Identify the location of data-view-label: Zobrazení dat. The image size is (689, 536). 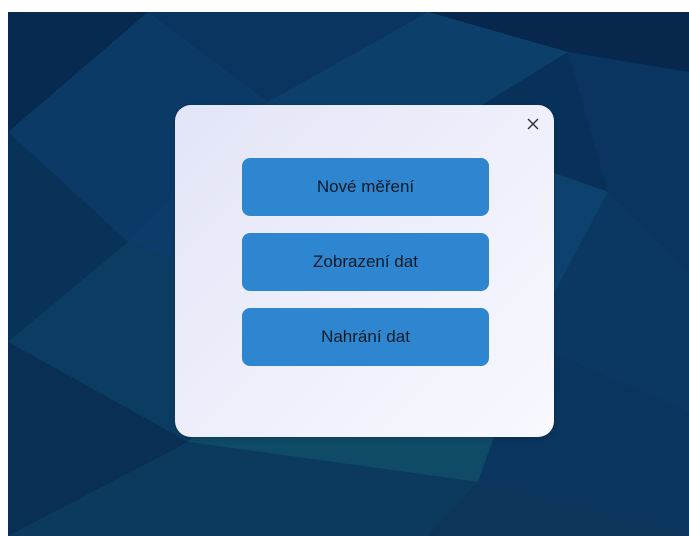
(365, 261).